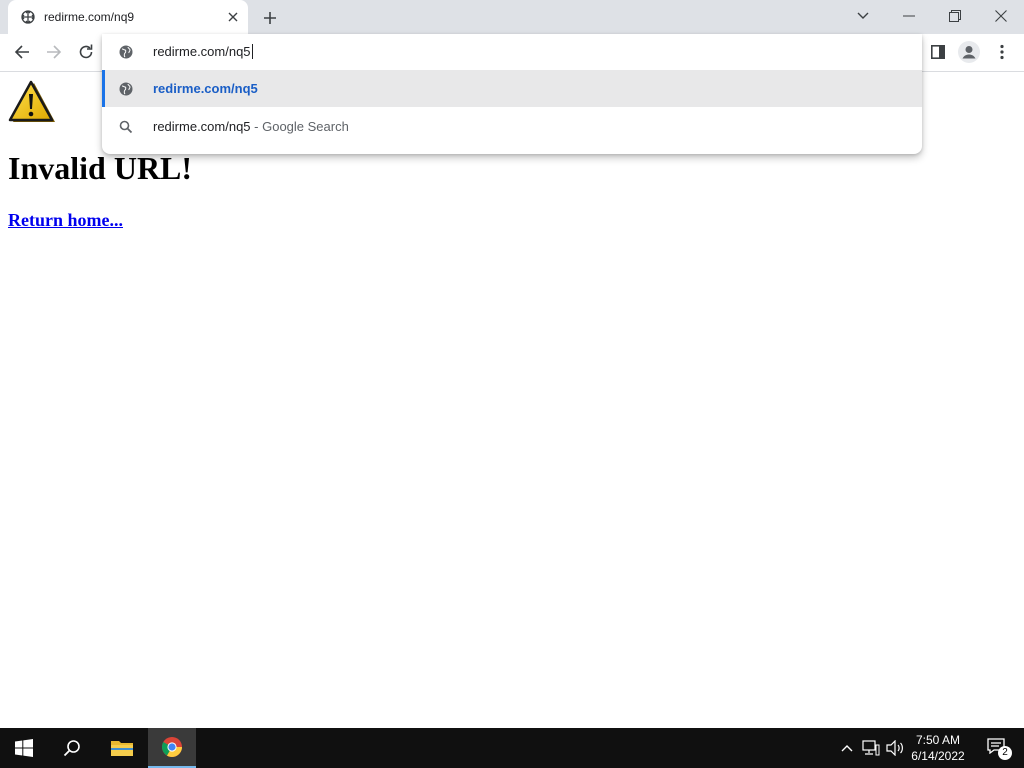  Describe the element at coordinates (938, 740) in the screenshot. I see `clock-time: 7:50 AM` at that location.